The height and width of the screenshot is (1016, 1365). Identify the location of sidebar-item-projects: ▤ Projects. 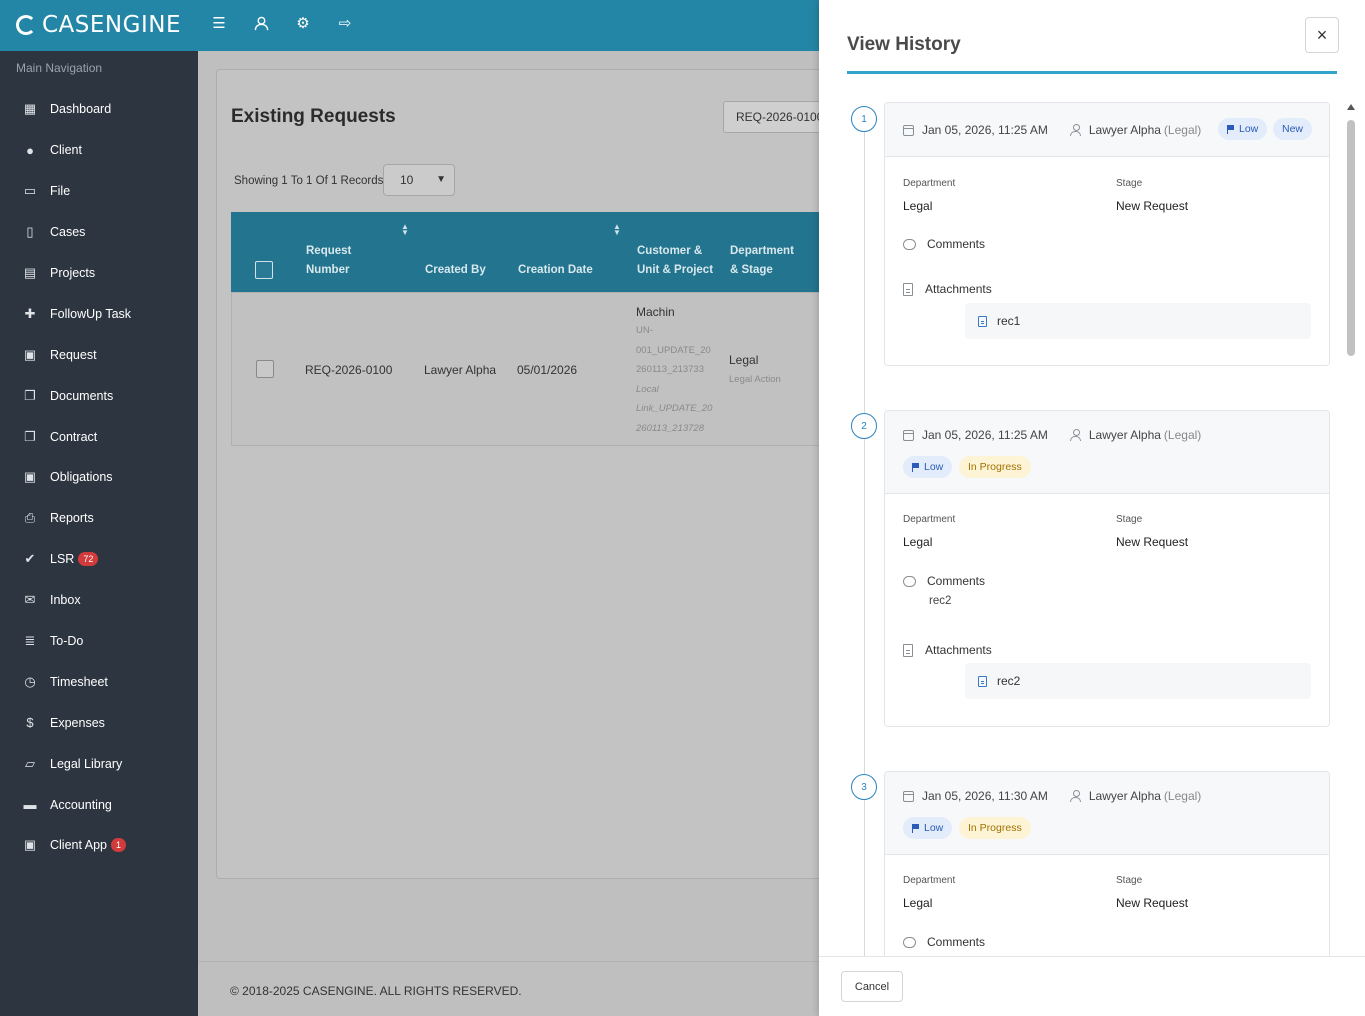
(99, 273).